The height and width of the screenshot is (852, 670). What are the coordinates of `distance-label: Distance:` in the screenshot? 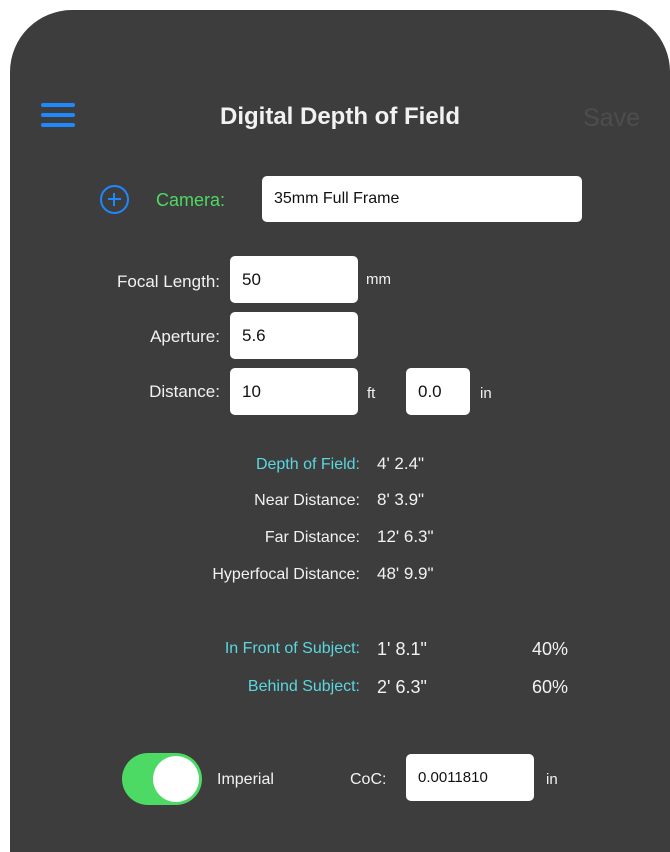 It's located at (184, 391).